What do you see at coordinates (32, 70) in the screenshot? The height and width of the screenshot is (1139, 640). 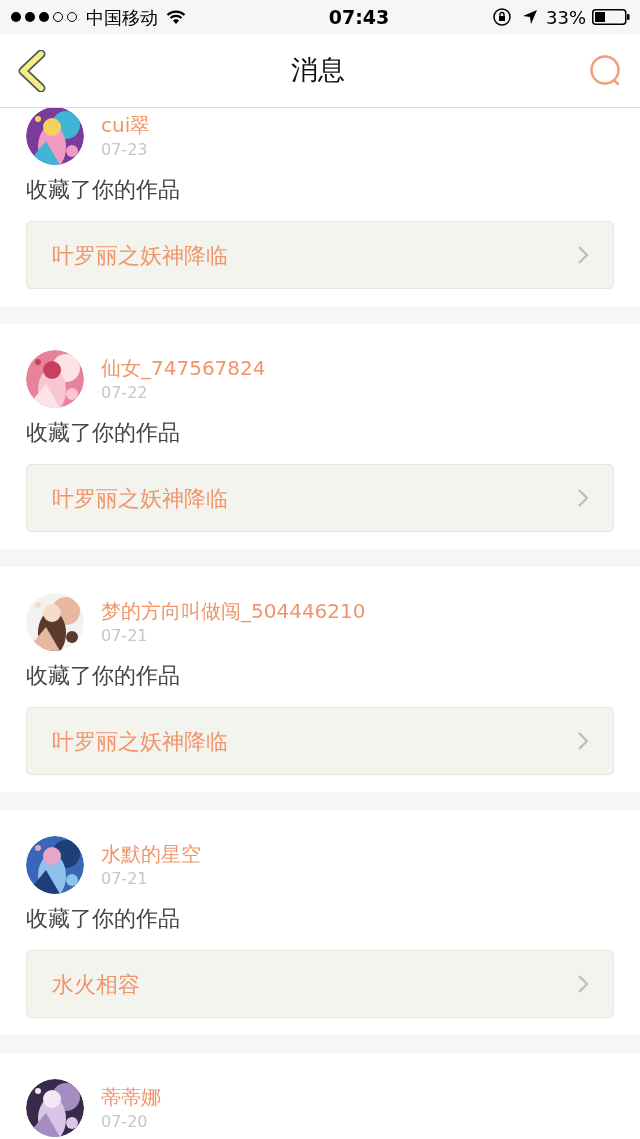 I see `back-button` at bounding box center [32, 70].